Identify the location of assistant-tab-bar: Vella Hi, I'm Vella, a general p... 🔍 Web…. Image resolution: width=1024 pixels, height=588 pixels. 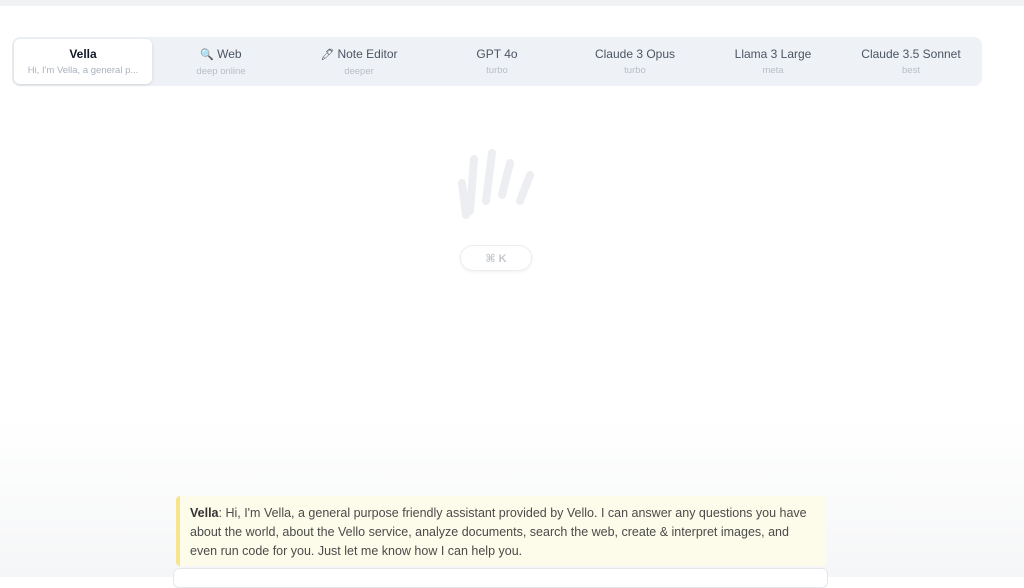
(497, 61).